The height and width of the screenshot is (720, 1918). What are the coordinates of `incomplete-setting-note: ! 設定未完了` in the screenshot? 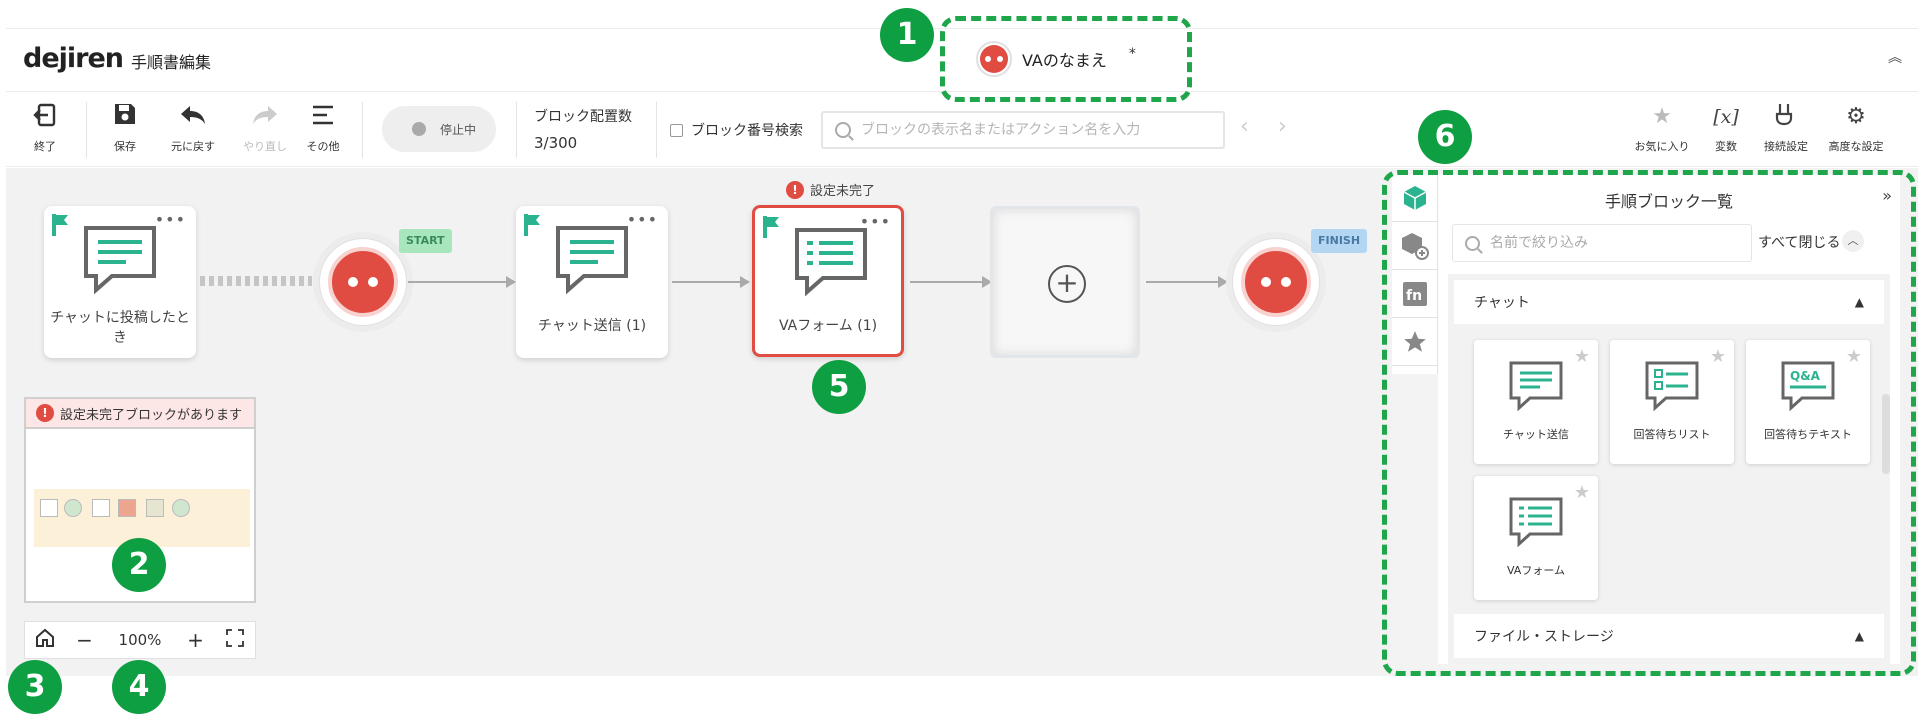 It's located at (830, 189).